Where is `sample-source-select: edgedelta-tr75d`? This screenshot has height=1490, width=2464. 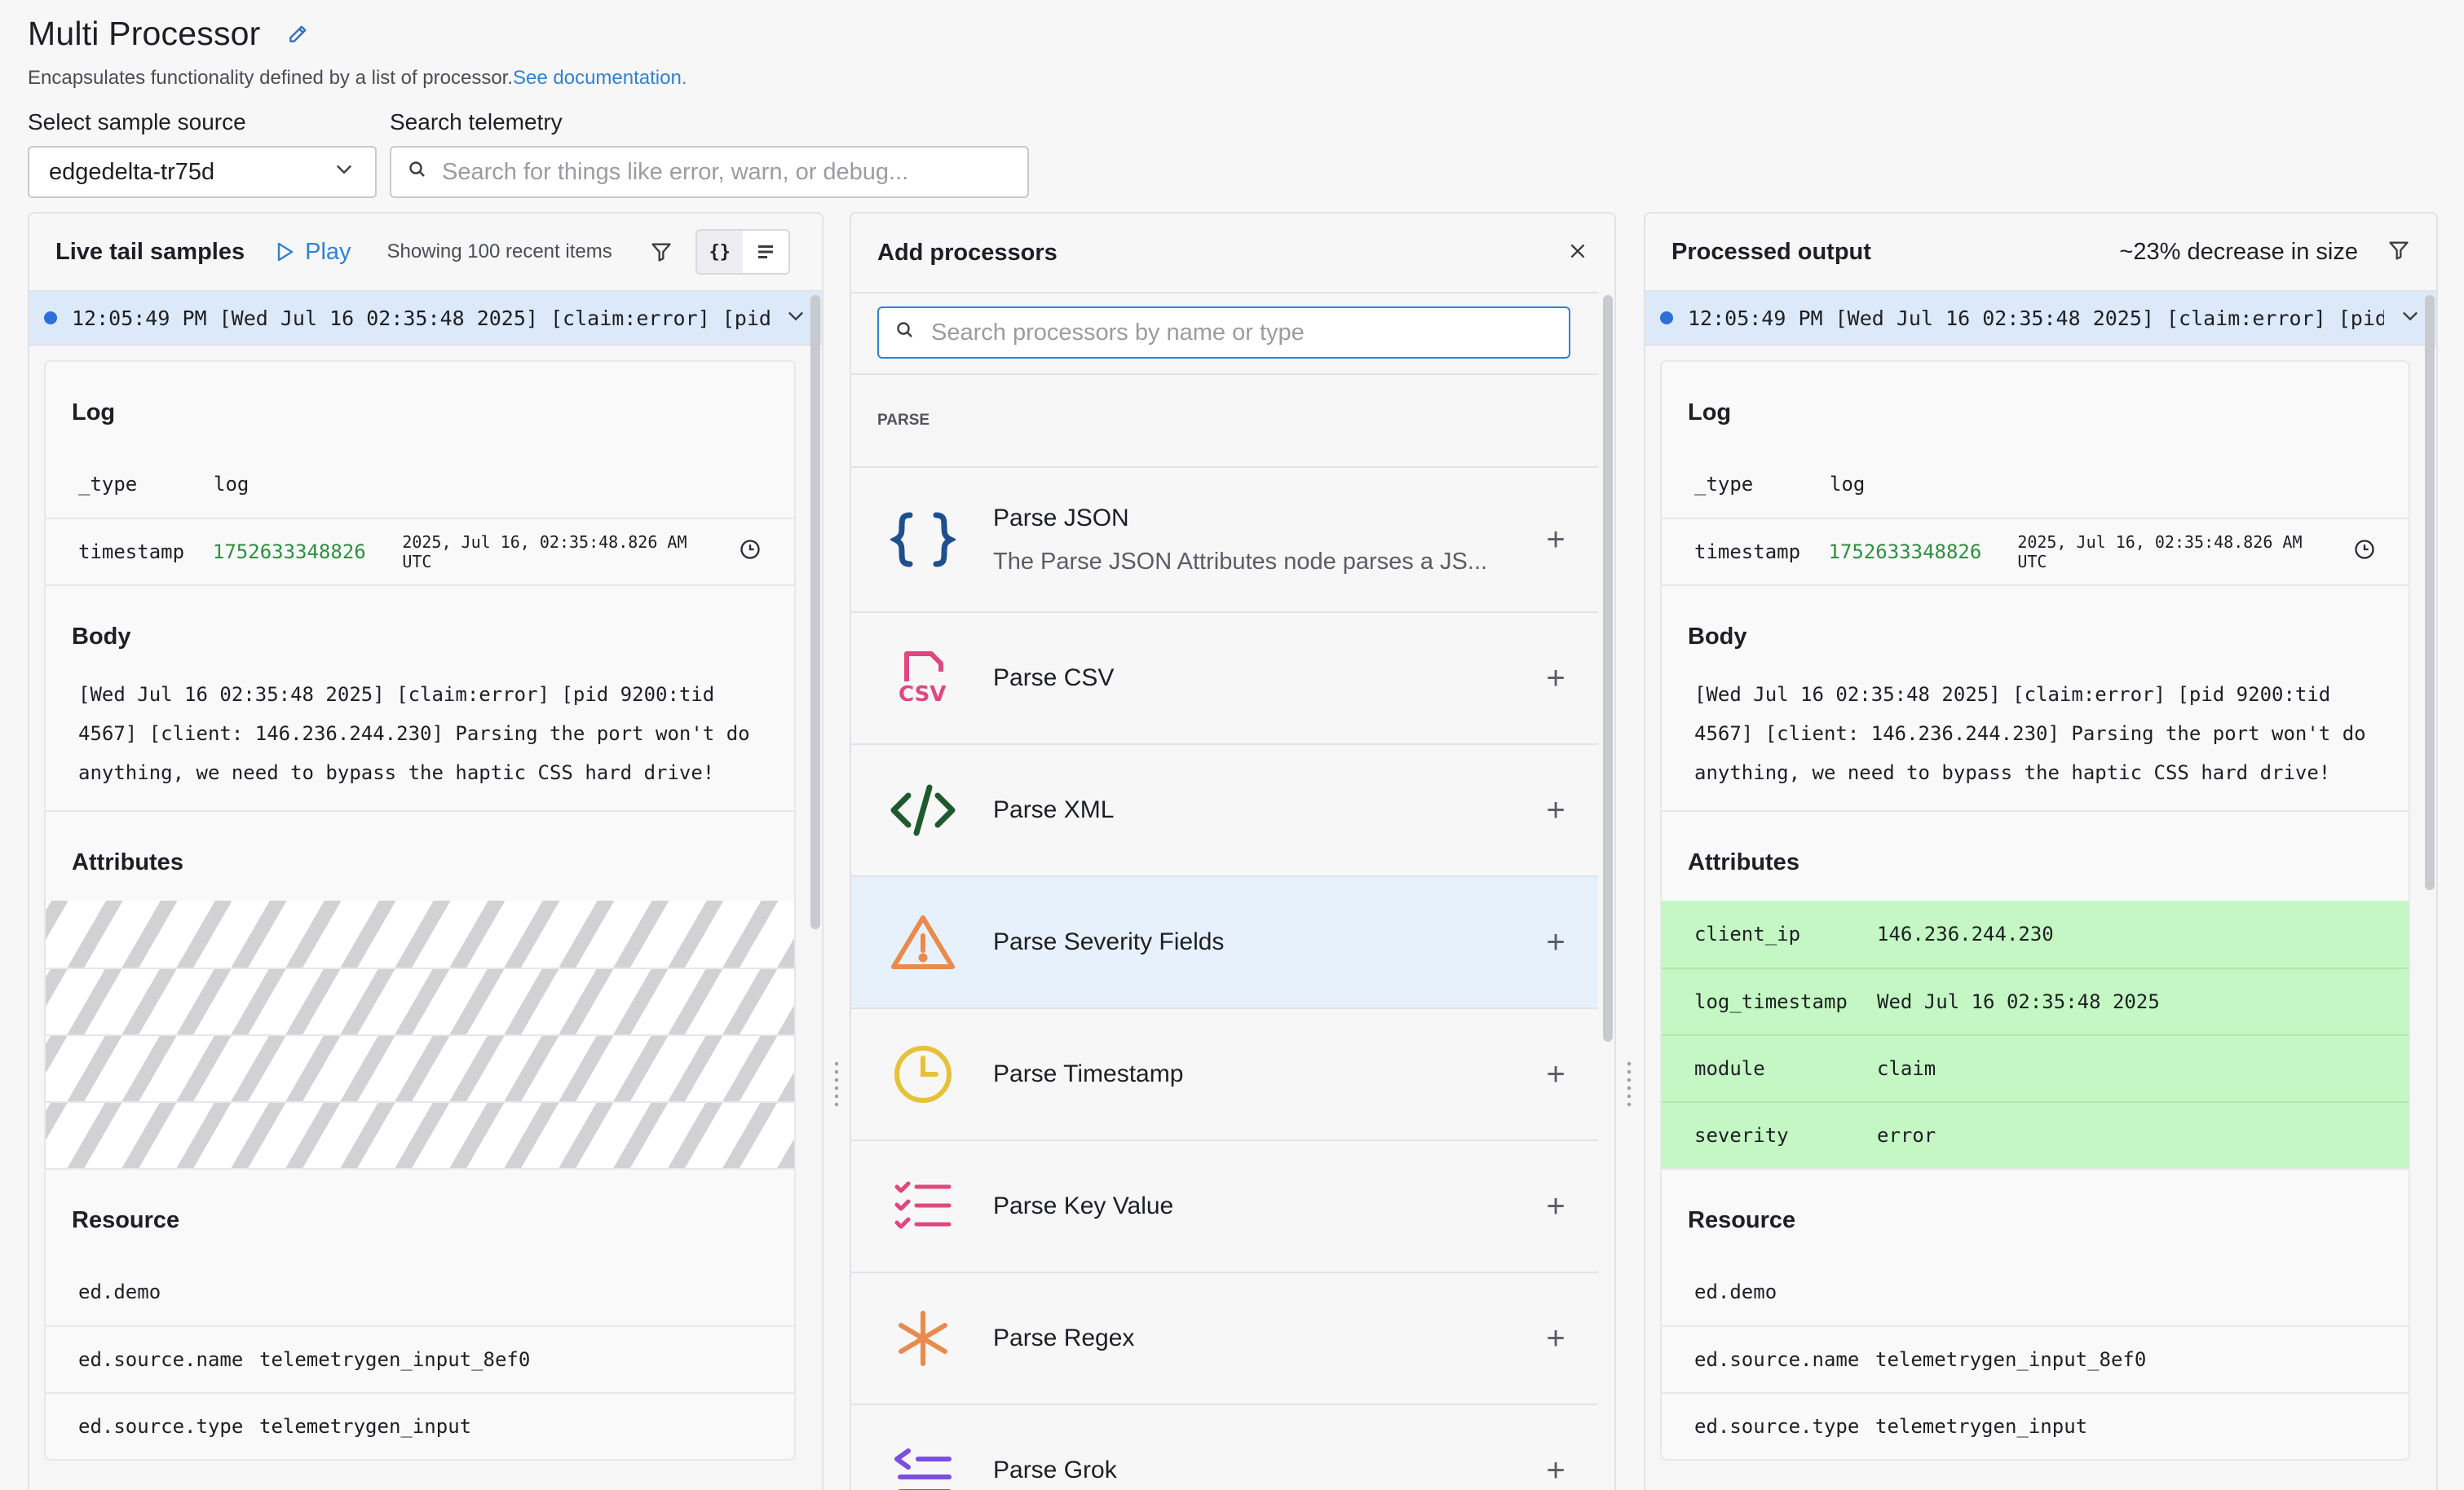 sample-source-select: edgedelta-tr75d is located at coordinates (202, 172).